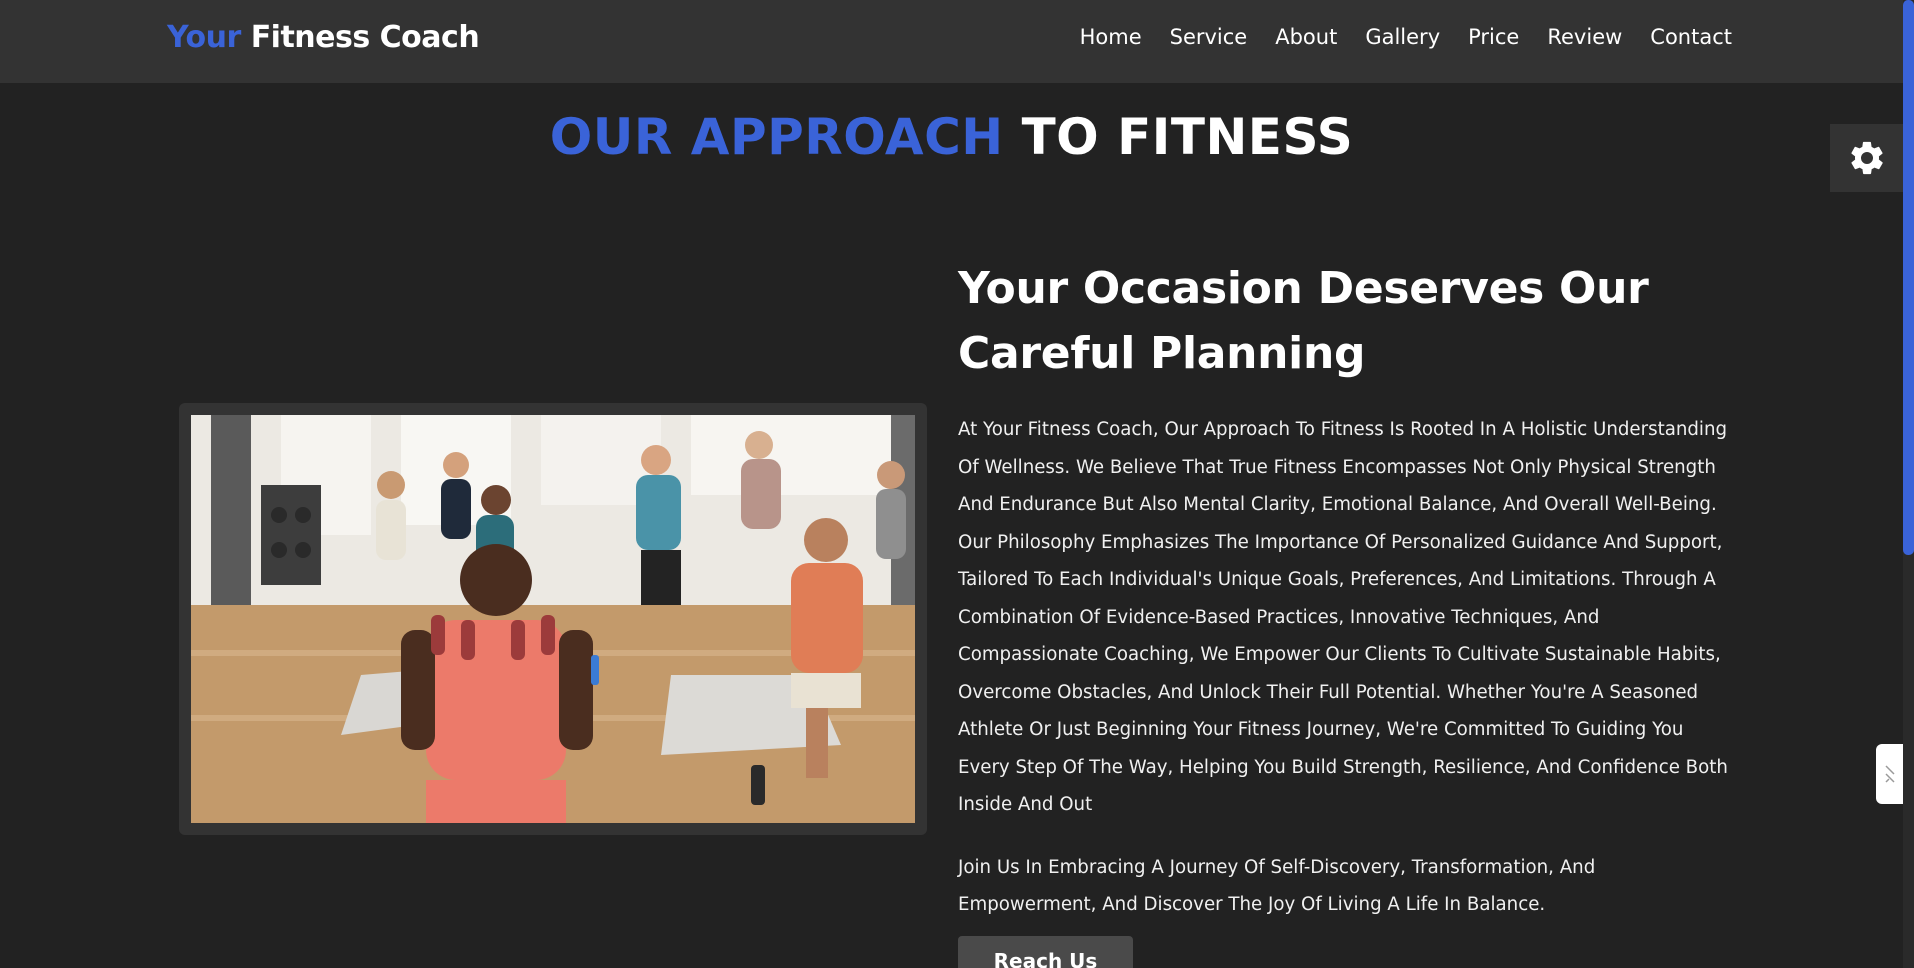 The image size is (1914, 968). I want to click on section-heading-accent: OUR APPROACH, so click(776, 137).